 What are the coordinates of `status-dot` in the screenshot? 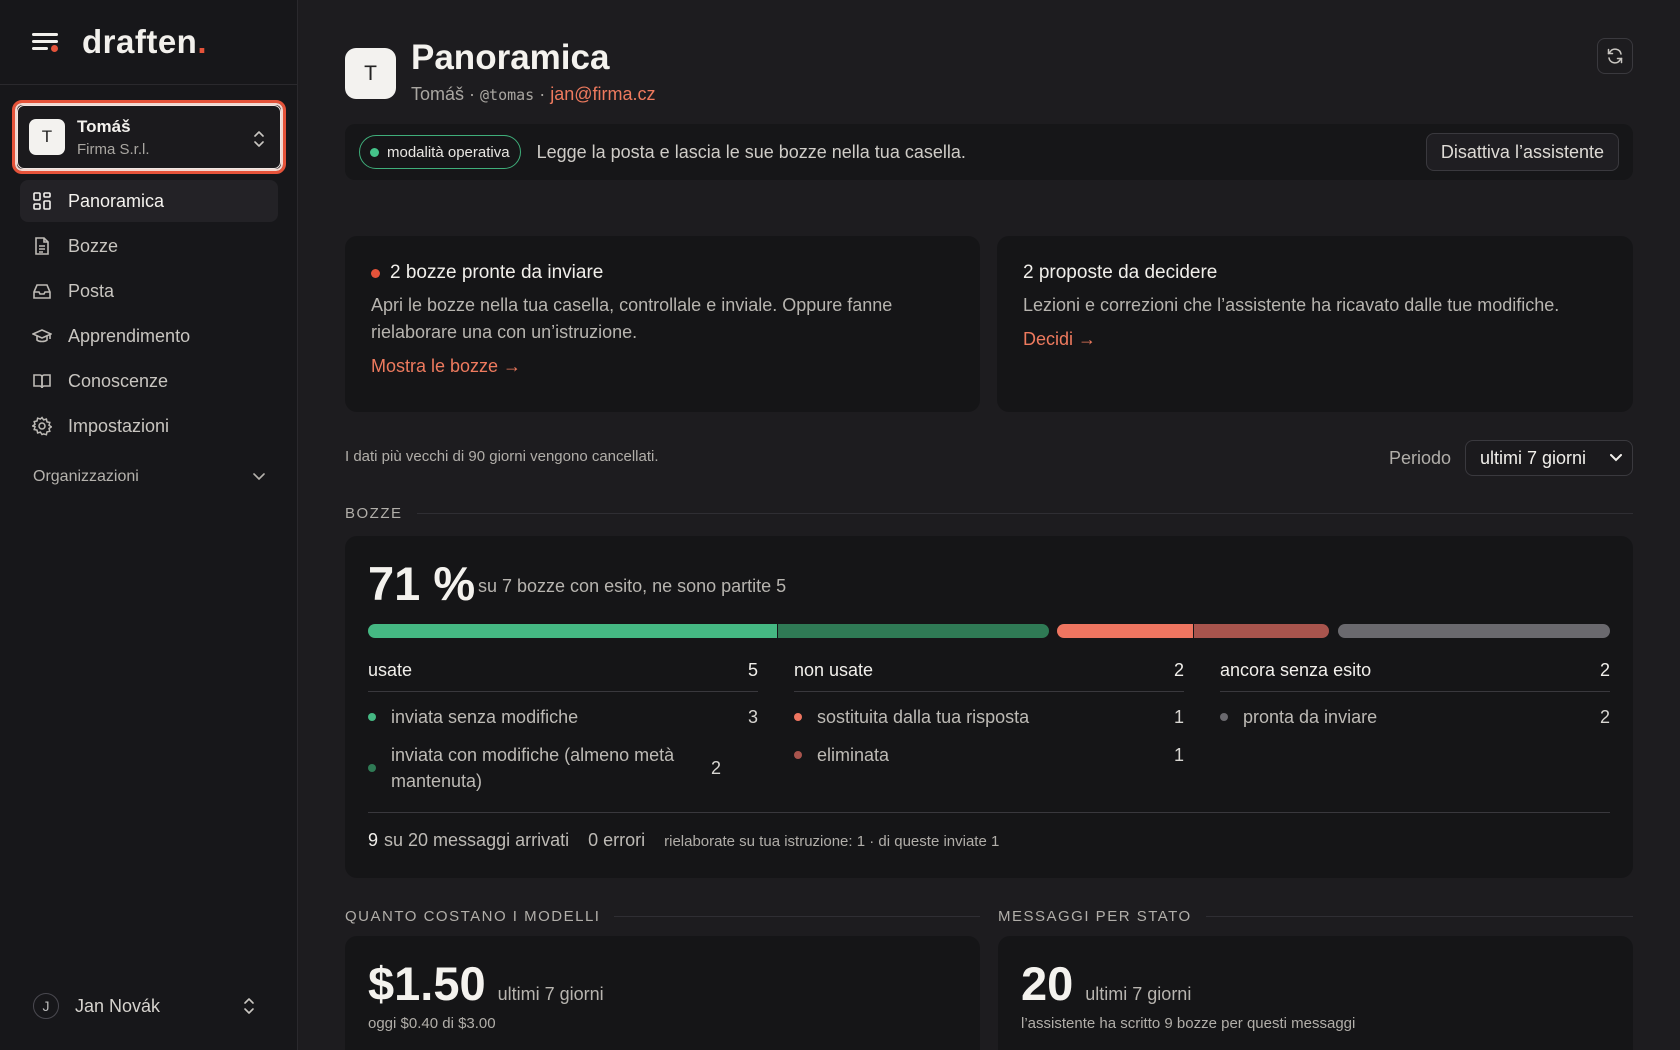 It's located at (374, 152).